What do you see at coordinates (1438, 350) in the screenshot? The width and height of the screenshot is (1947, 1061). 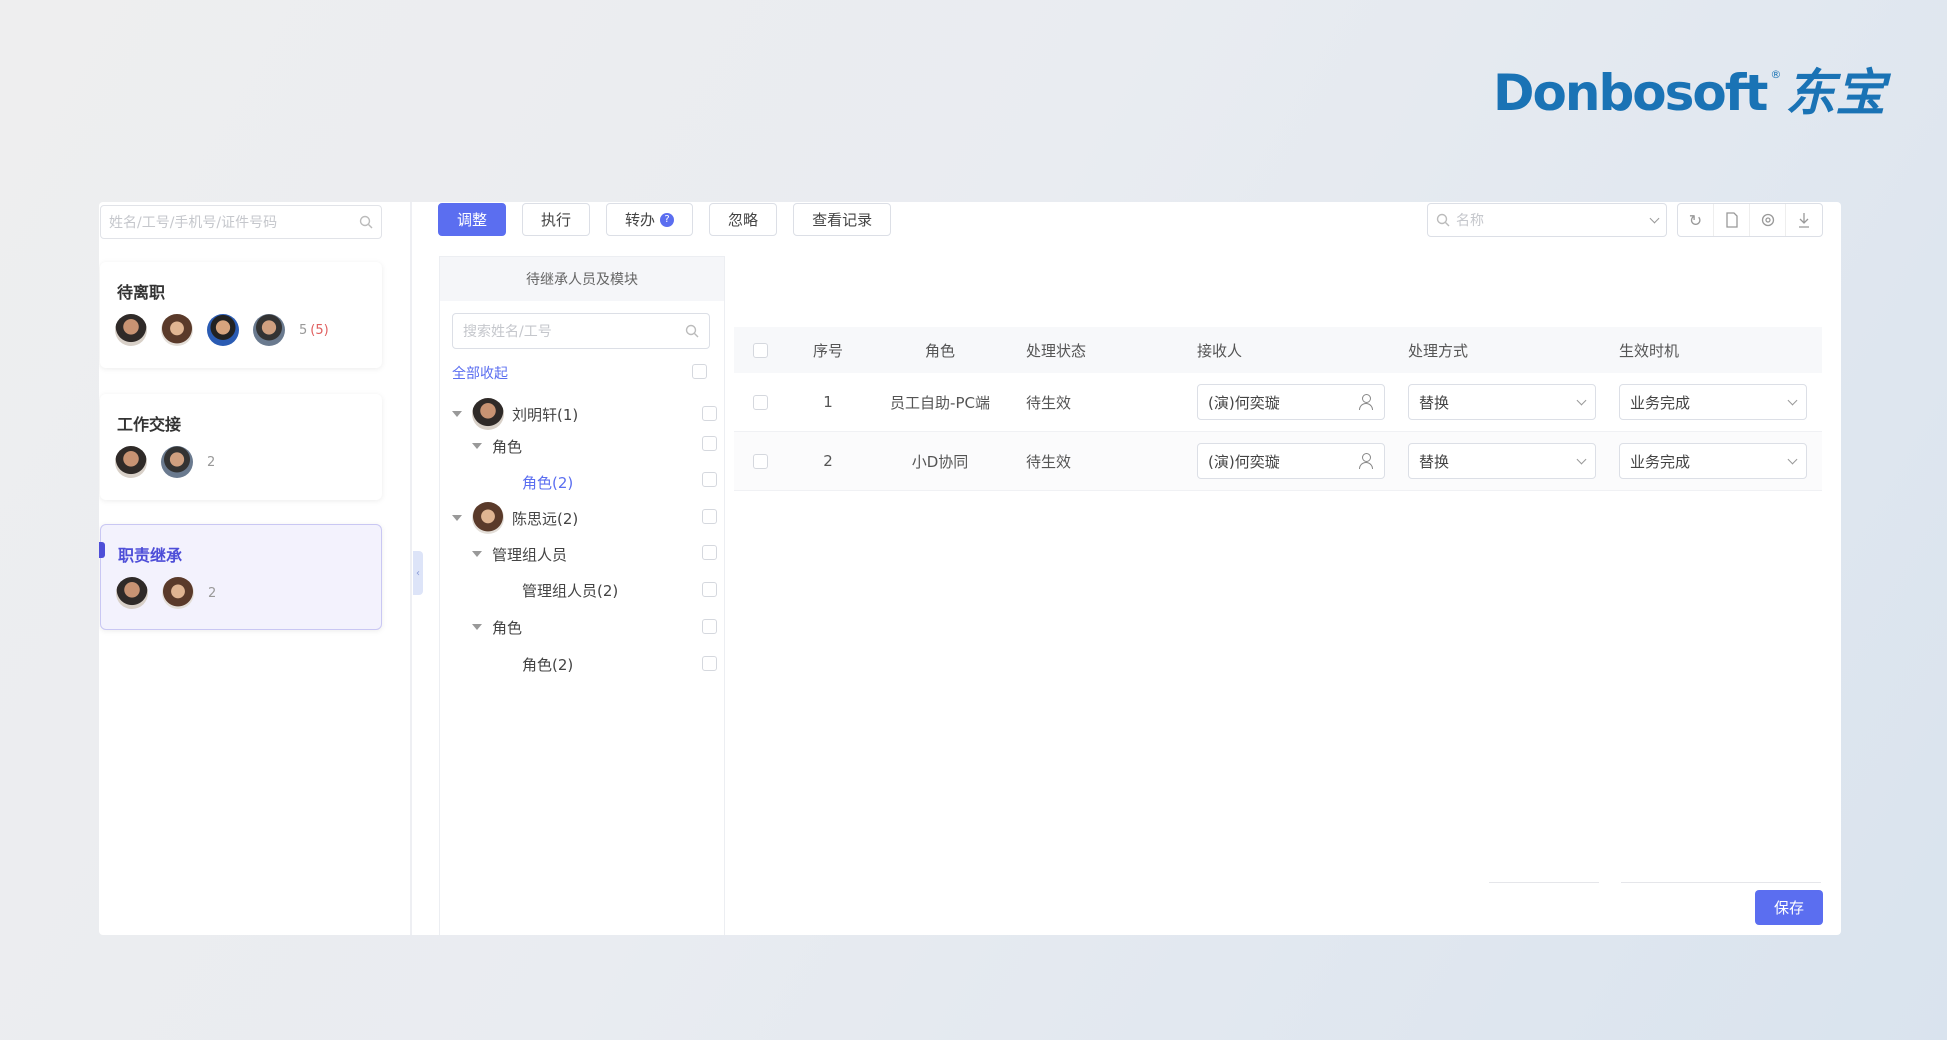 I see `header-method: 处理方式` at bounding box center [1438, 350].